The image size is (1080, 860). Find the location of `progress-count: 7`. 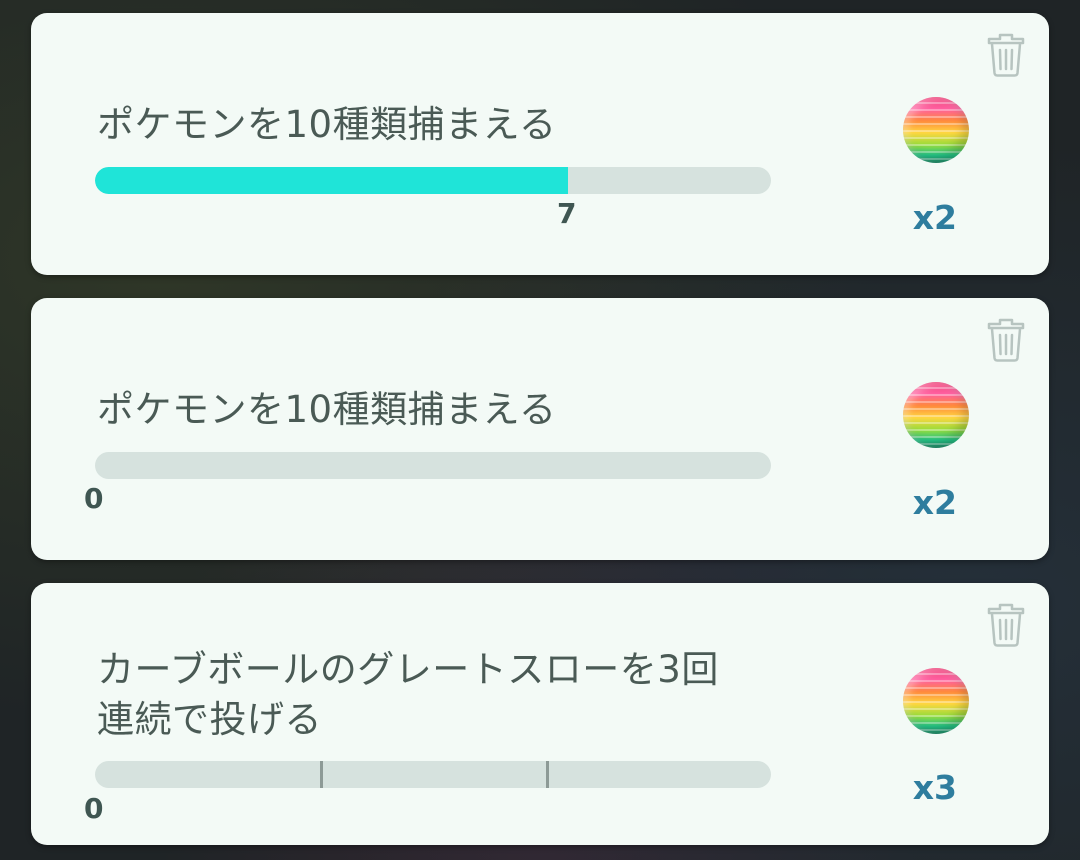

progress-count: 7 is located at coordinates (567, 213).